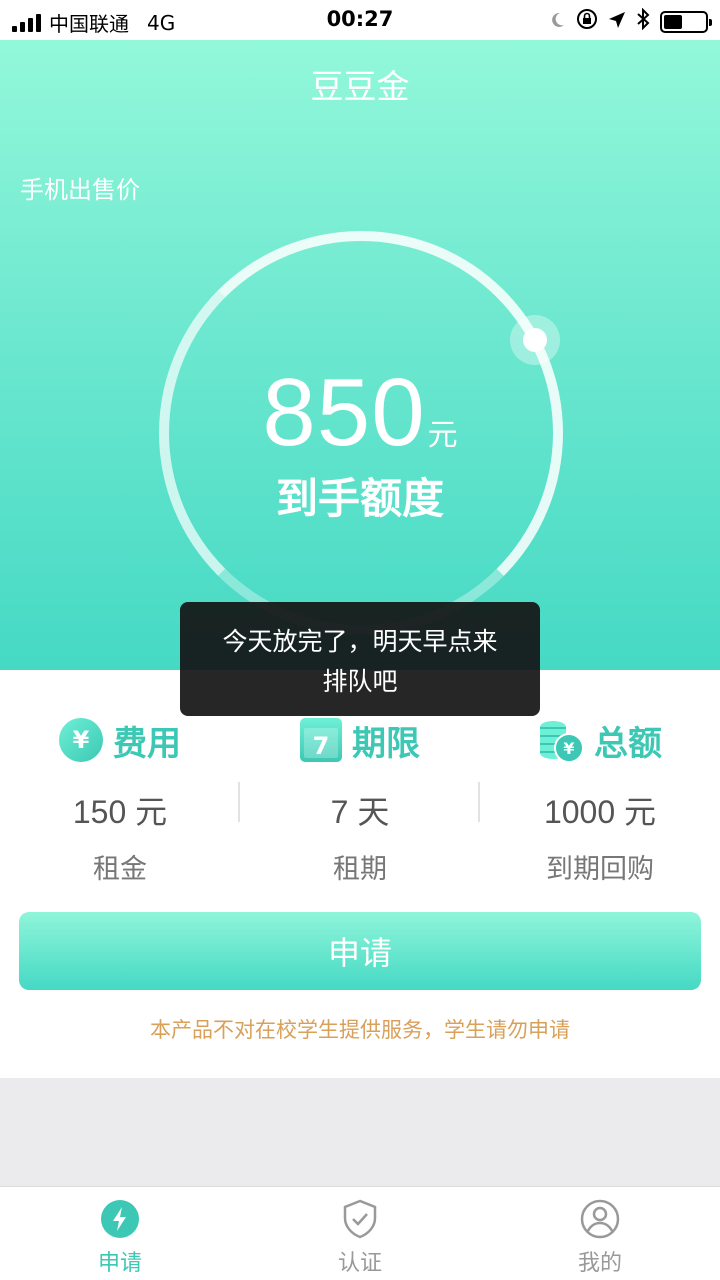 This screenshot has width=720, height=1280. I want to click on tab-verify: 认证, so click(360, 1238).